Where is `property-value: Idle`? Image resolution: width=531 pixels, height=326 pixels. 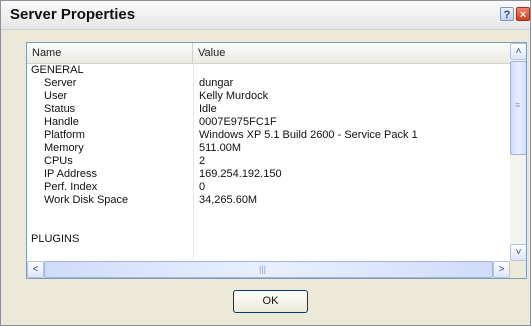
property-value: Idle is located at coordinates (208, 109).